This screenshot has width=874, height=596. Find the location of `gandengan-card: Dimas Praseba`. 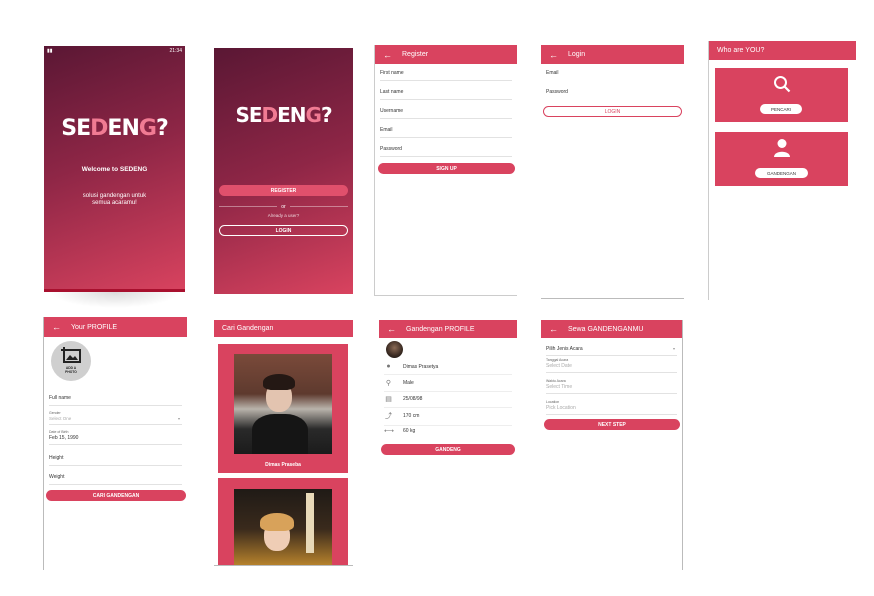

gandengan-card: Dimas Praseba is located at coordinates (283, 408).